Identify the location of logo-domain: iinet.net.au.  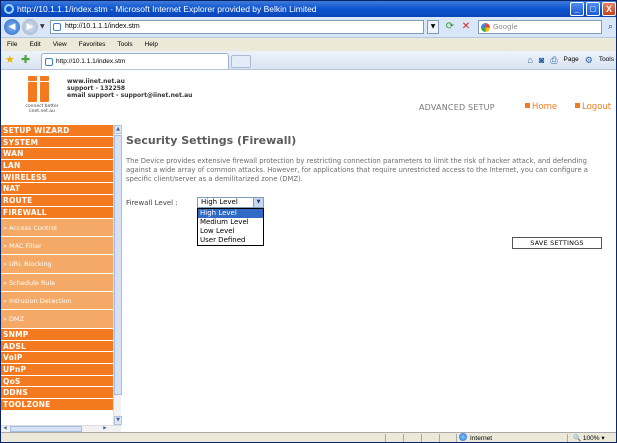
(42, 111).